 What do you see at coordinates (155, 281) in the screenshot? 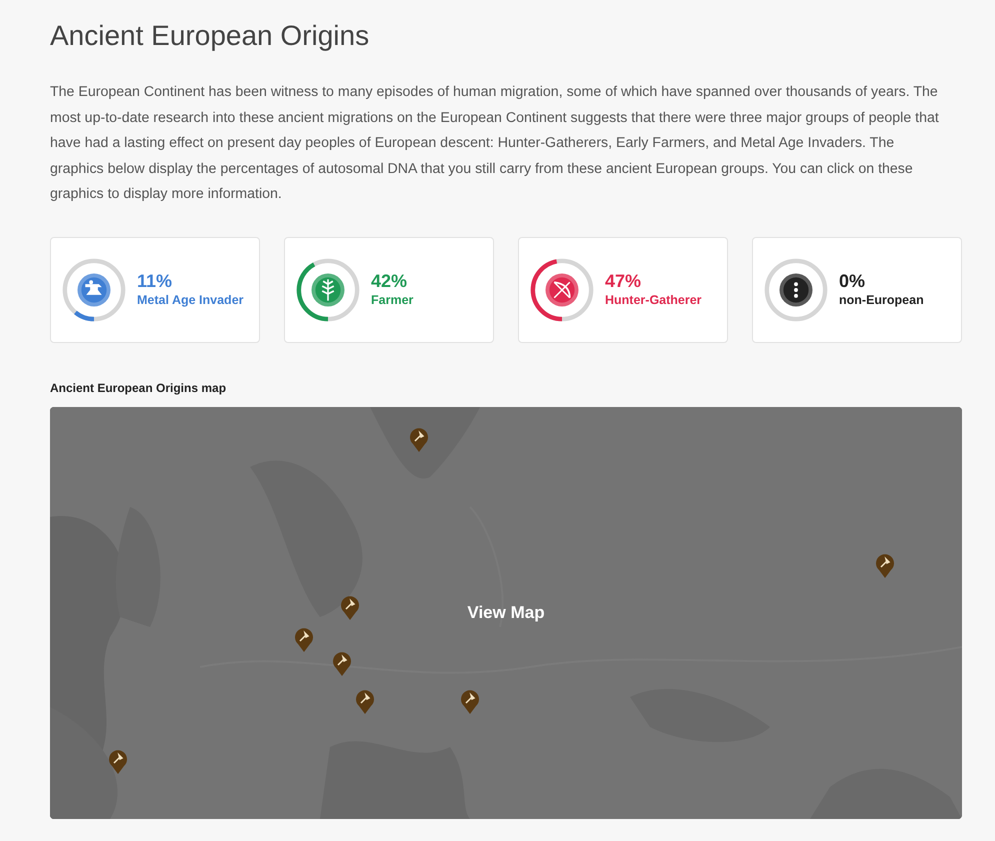
I see `percentage: 11%` at bounding box center [155, 281].